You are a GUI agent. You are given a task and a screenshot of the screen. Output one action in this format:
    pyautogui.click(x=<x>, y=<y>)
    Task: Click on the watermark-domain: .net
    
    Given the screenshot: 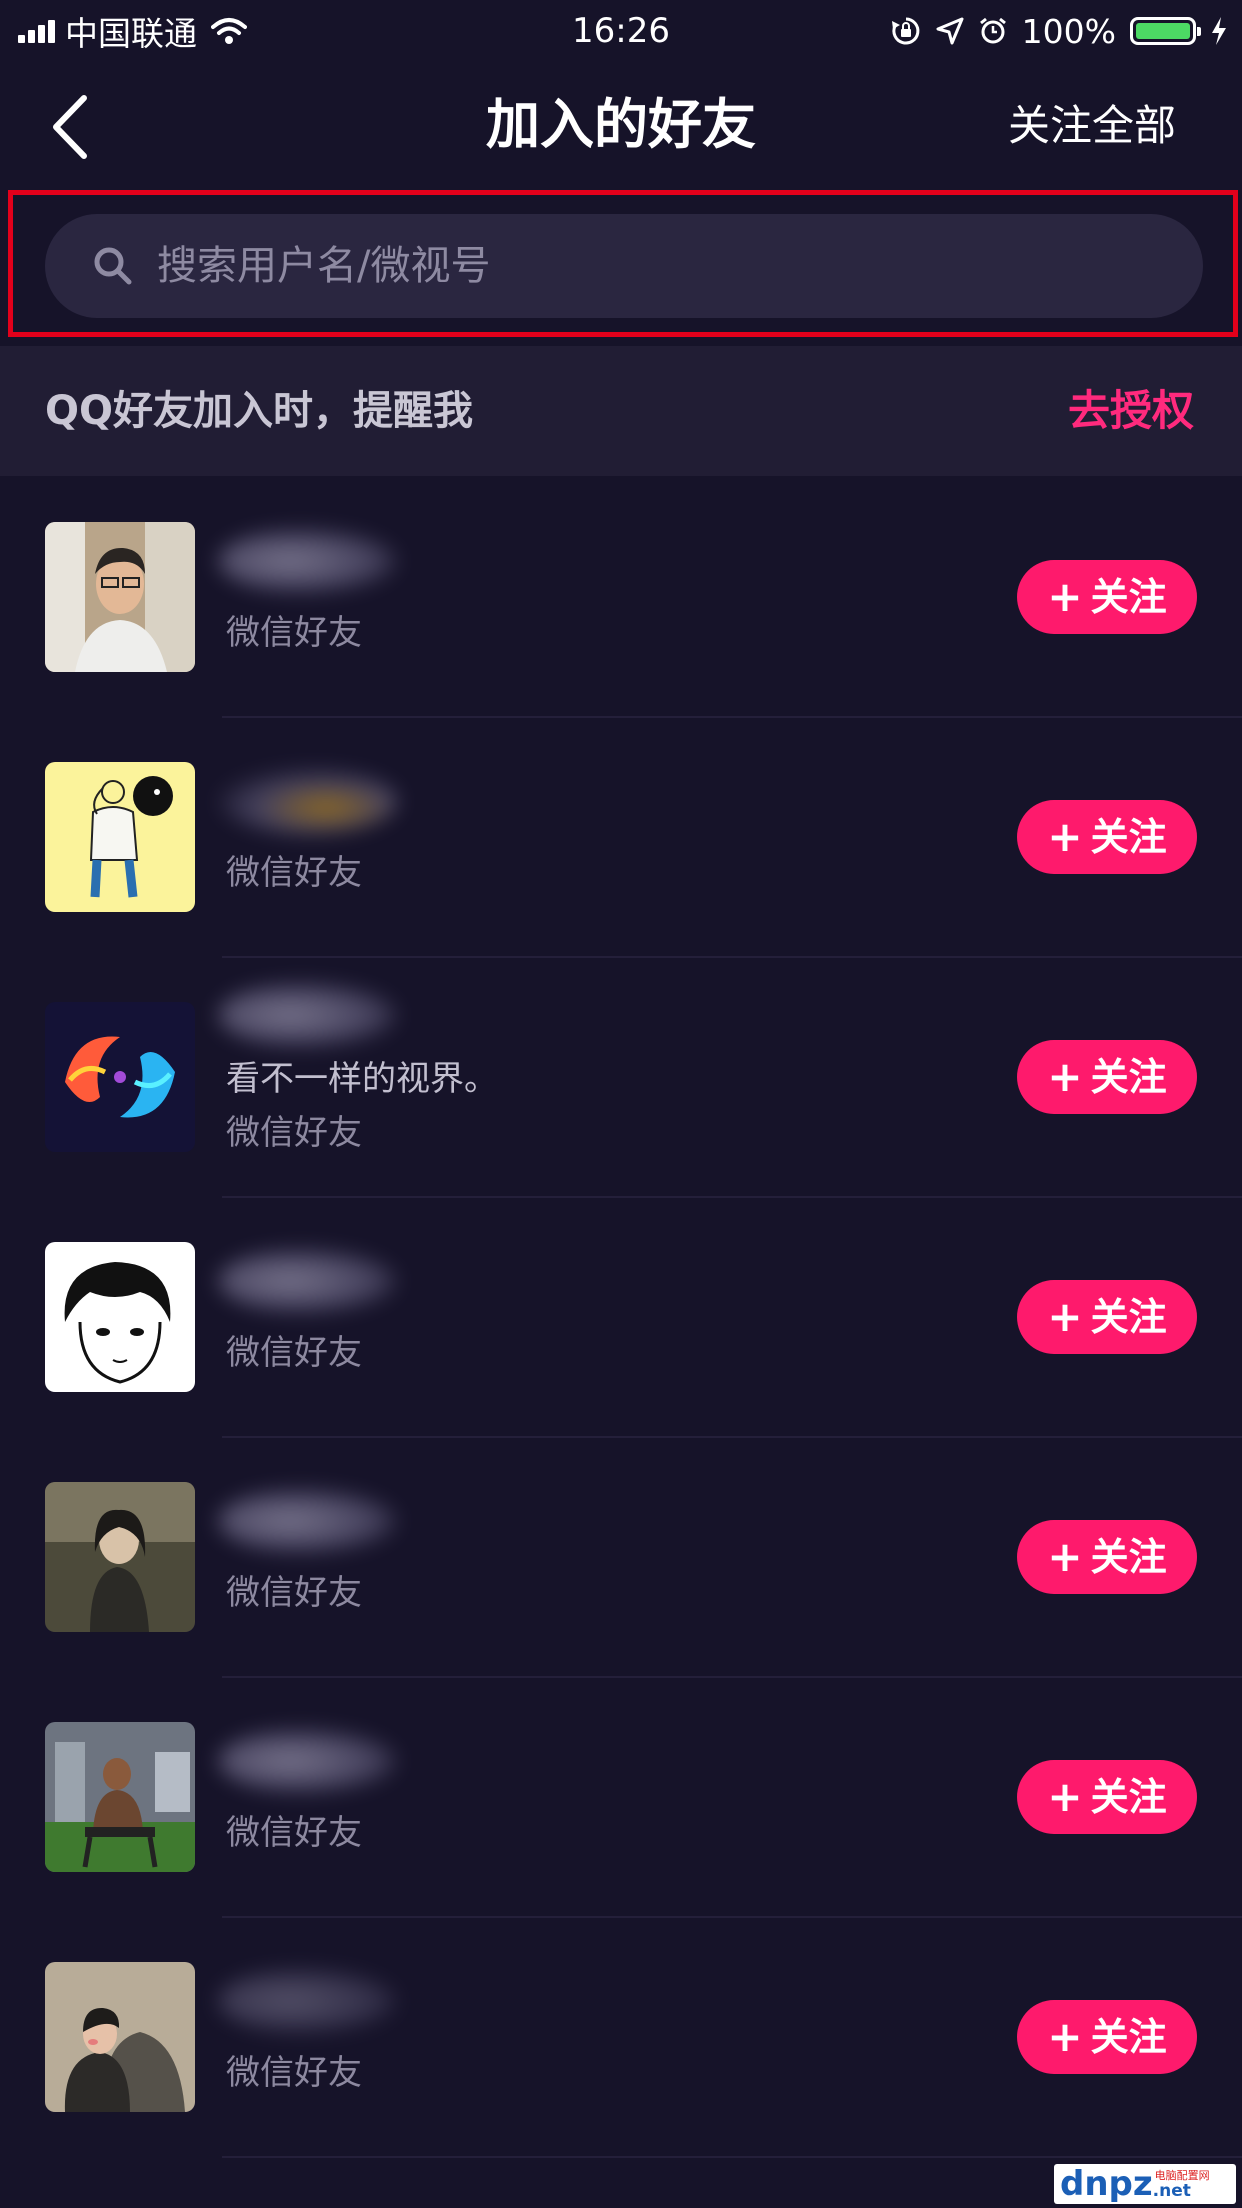 What is the action you would take?
    pyautogui.click(x=1171, y=2190)
    